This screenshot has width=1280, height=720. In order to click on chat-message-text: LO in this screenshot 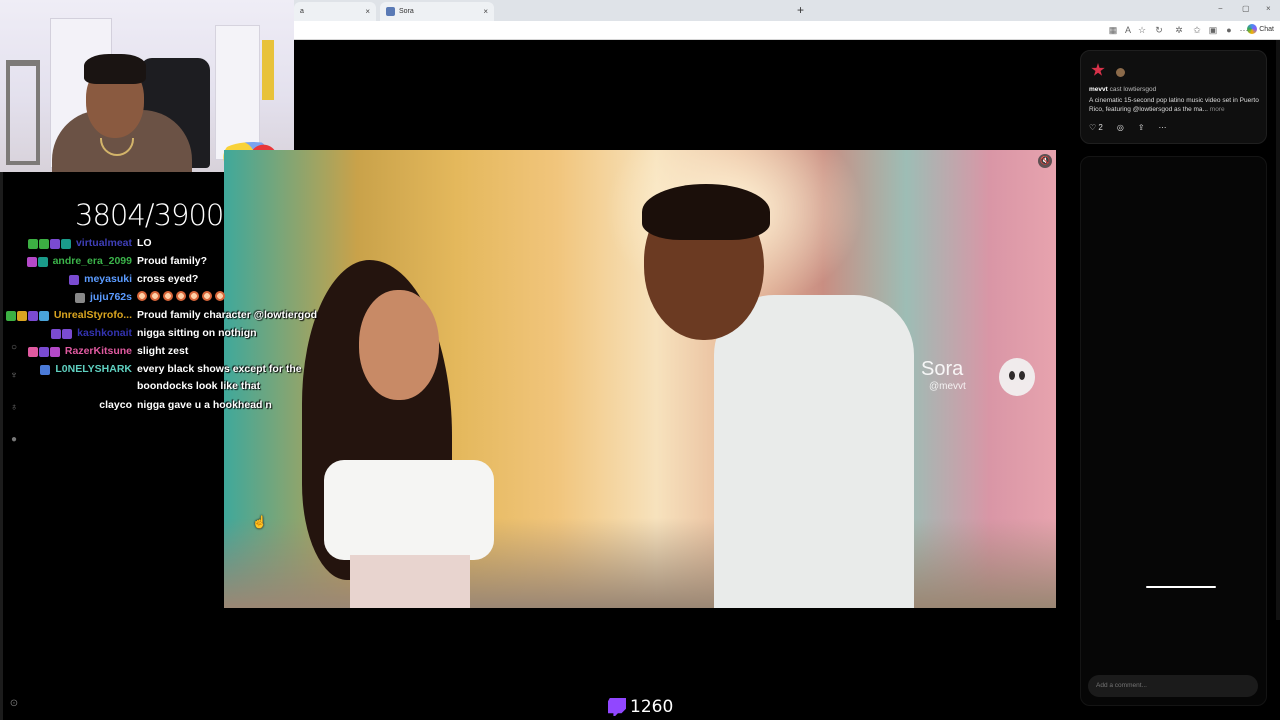, I will do `click(144, 243)`.